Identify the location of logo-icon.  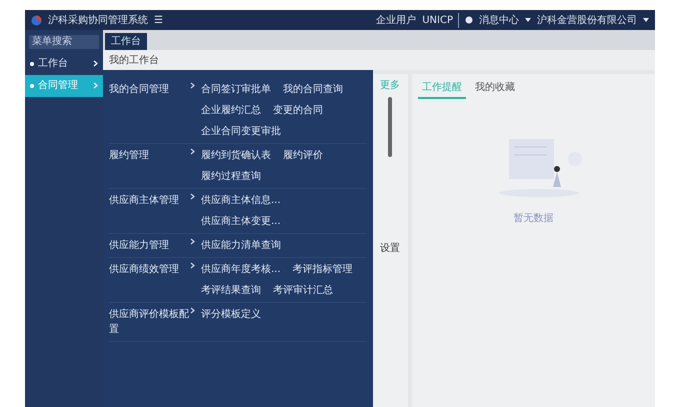
(36, 20).